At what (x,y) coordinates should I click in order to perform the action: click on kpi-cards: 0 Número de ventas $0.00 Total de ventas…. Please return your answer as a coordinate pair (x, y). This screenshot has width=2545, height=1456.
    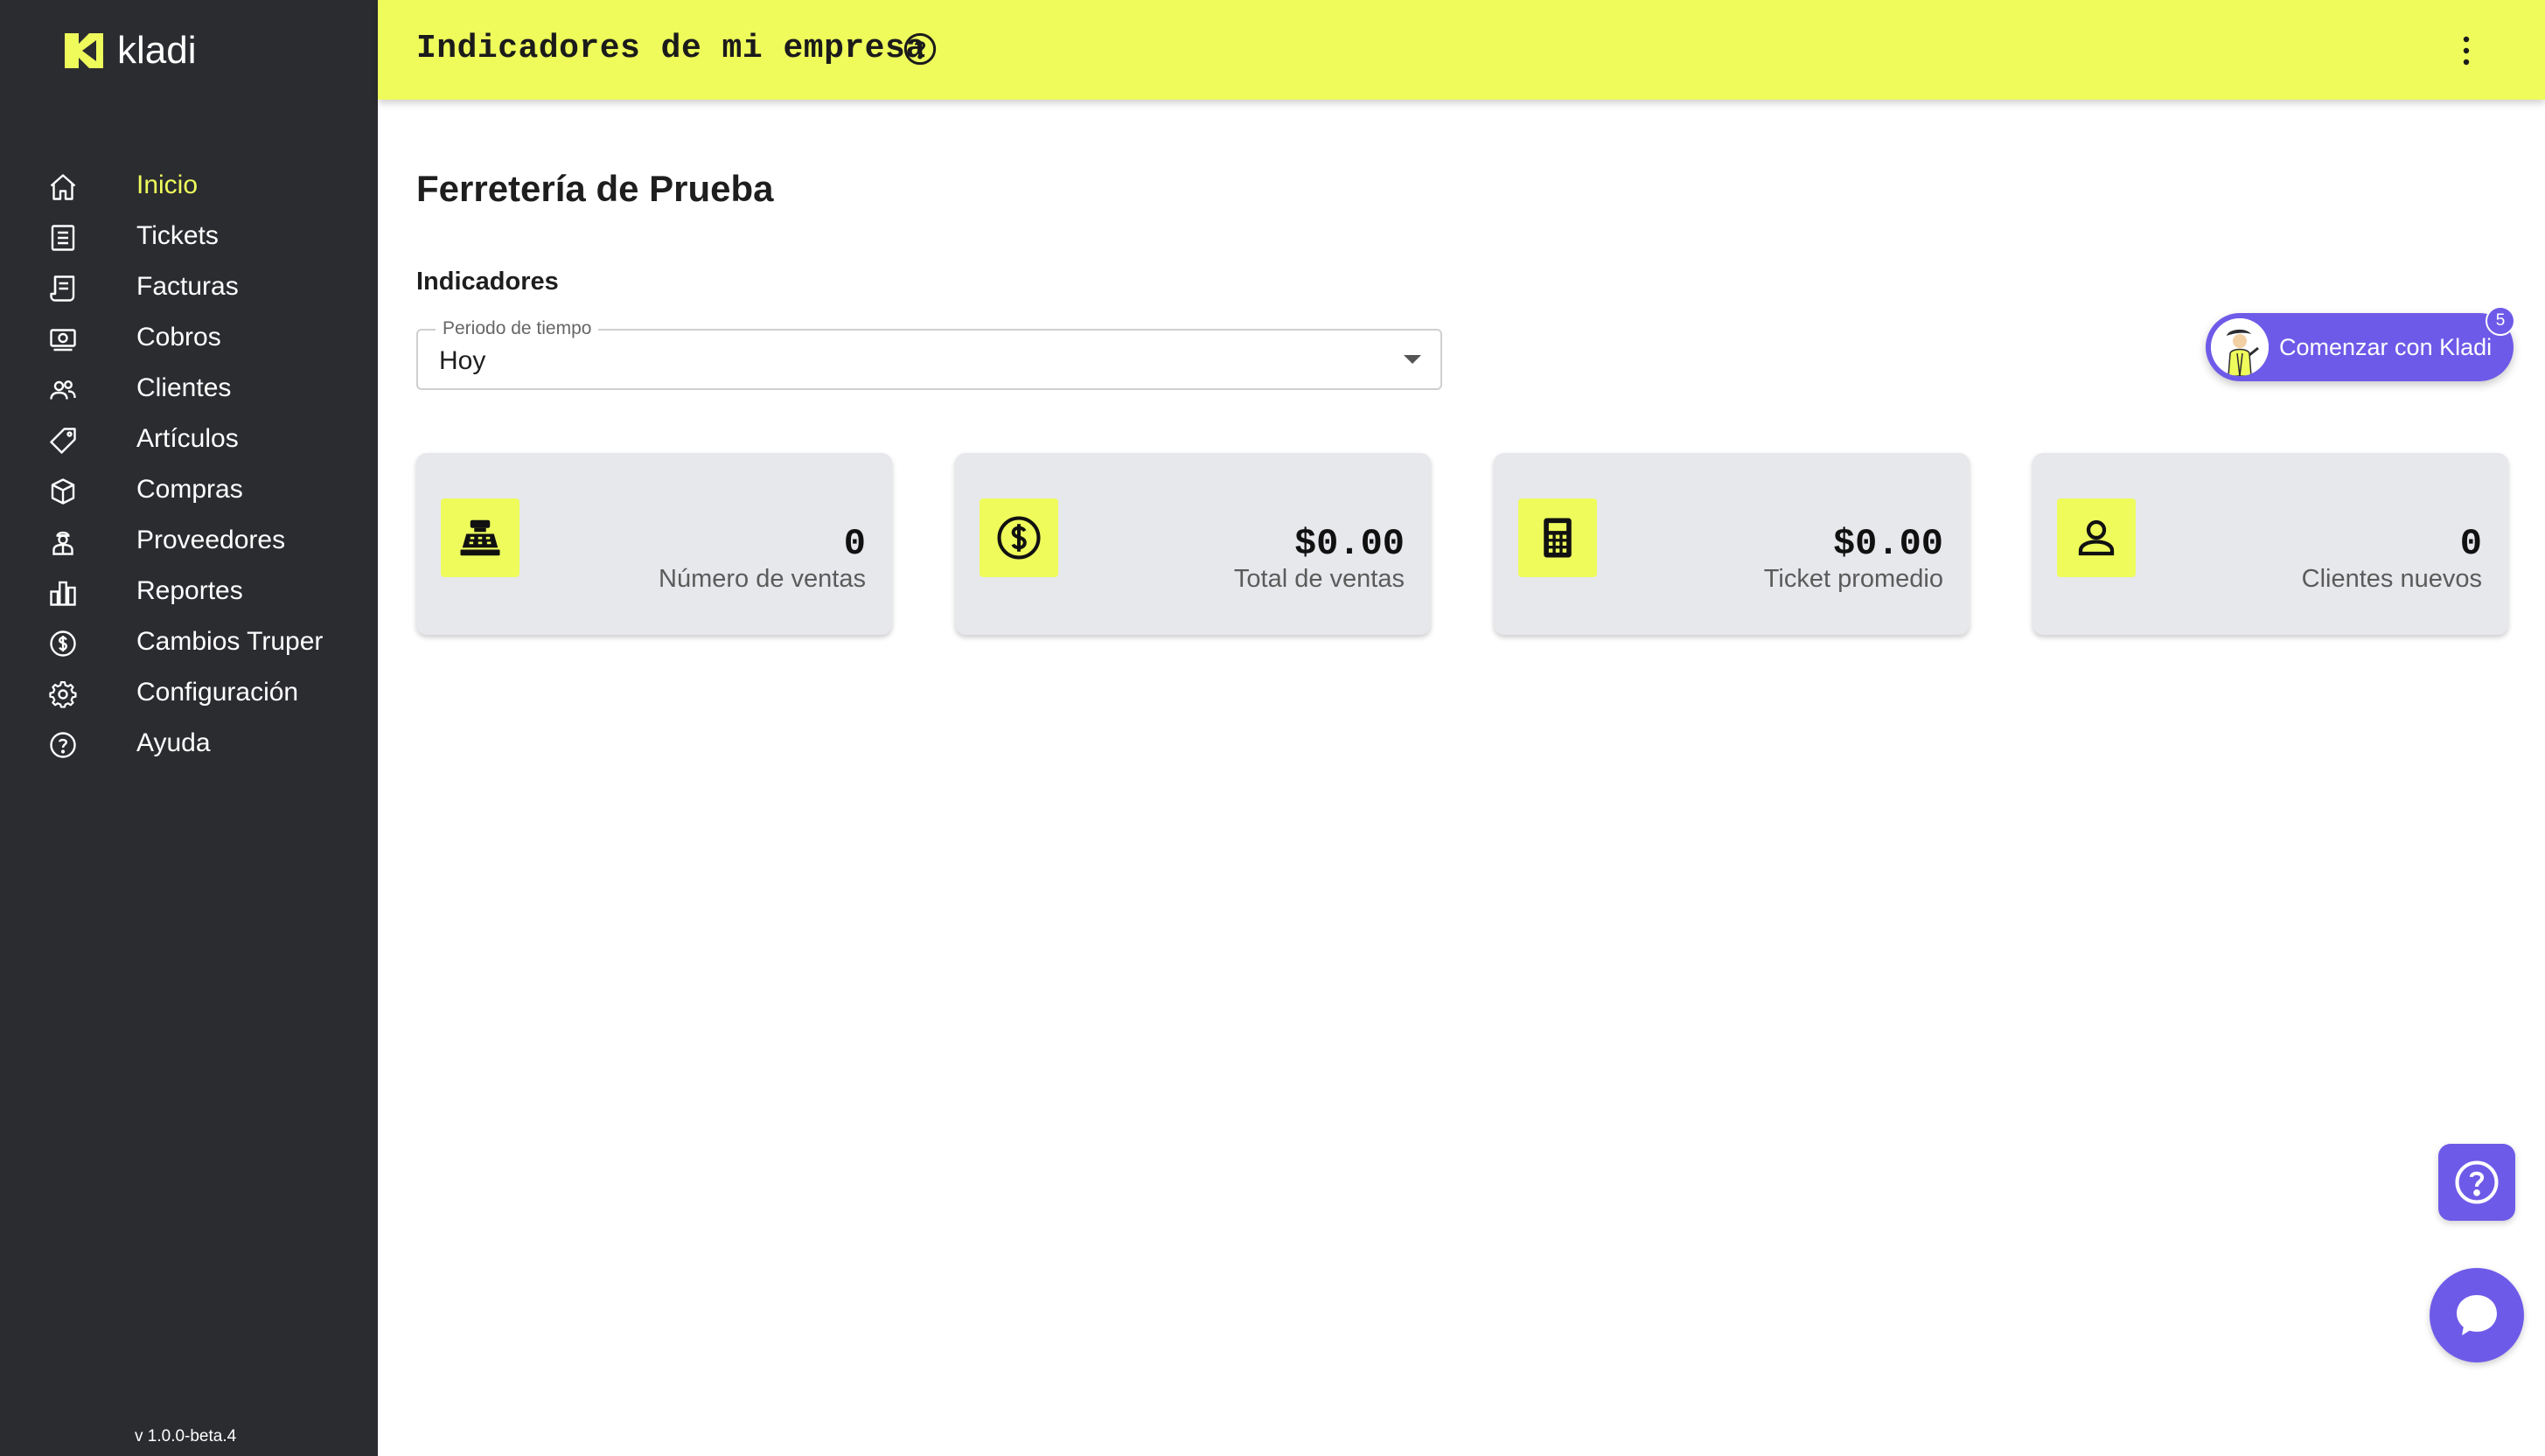
    Looking at the image, I should click on (1464, 545).